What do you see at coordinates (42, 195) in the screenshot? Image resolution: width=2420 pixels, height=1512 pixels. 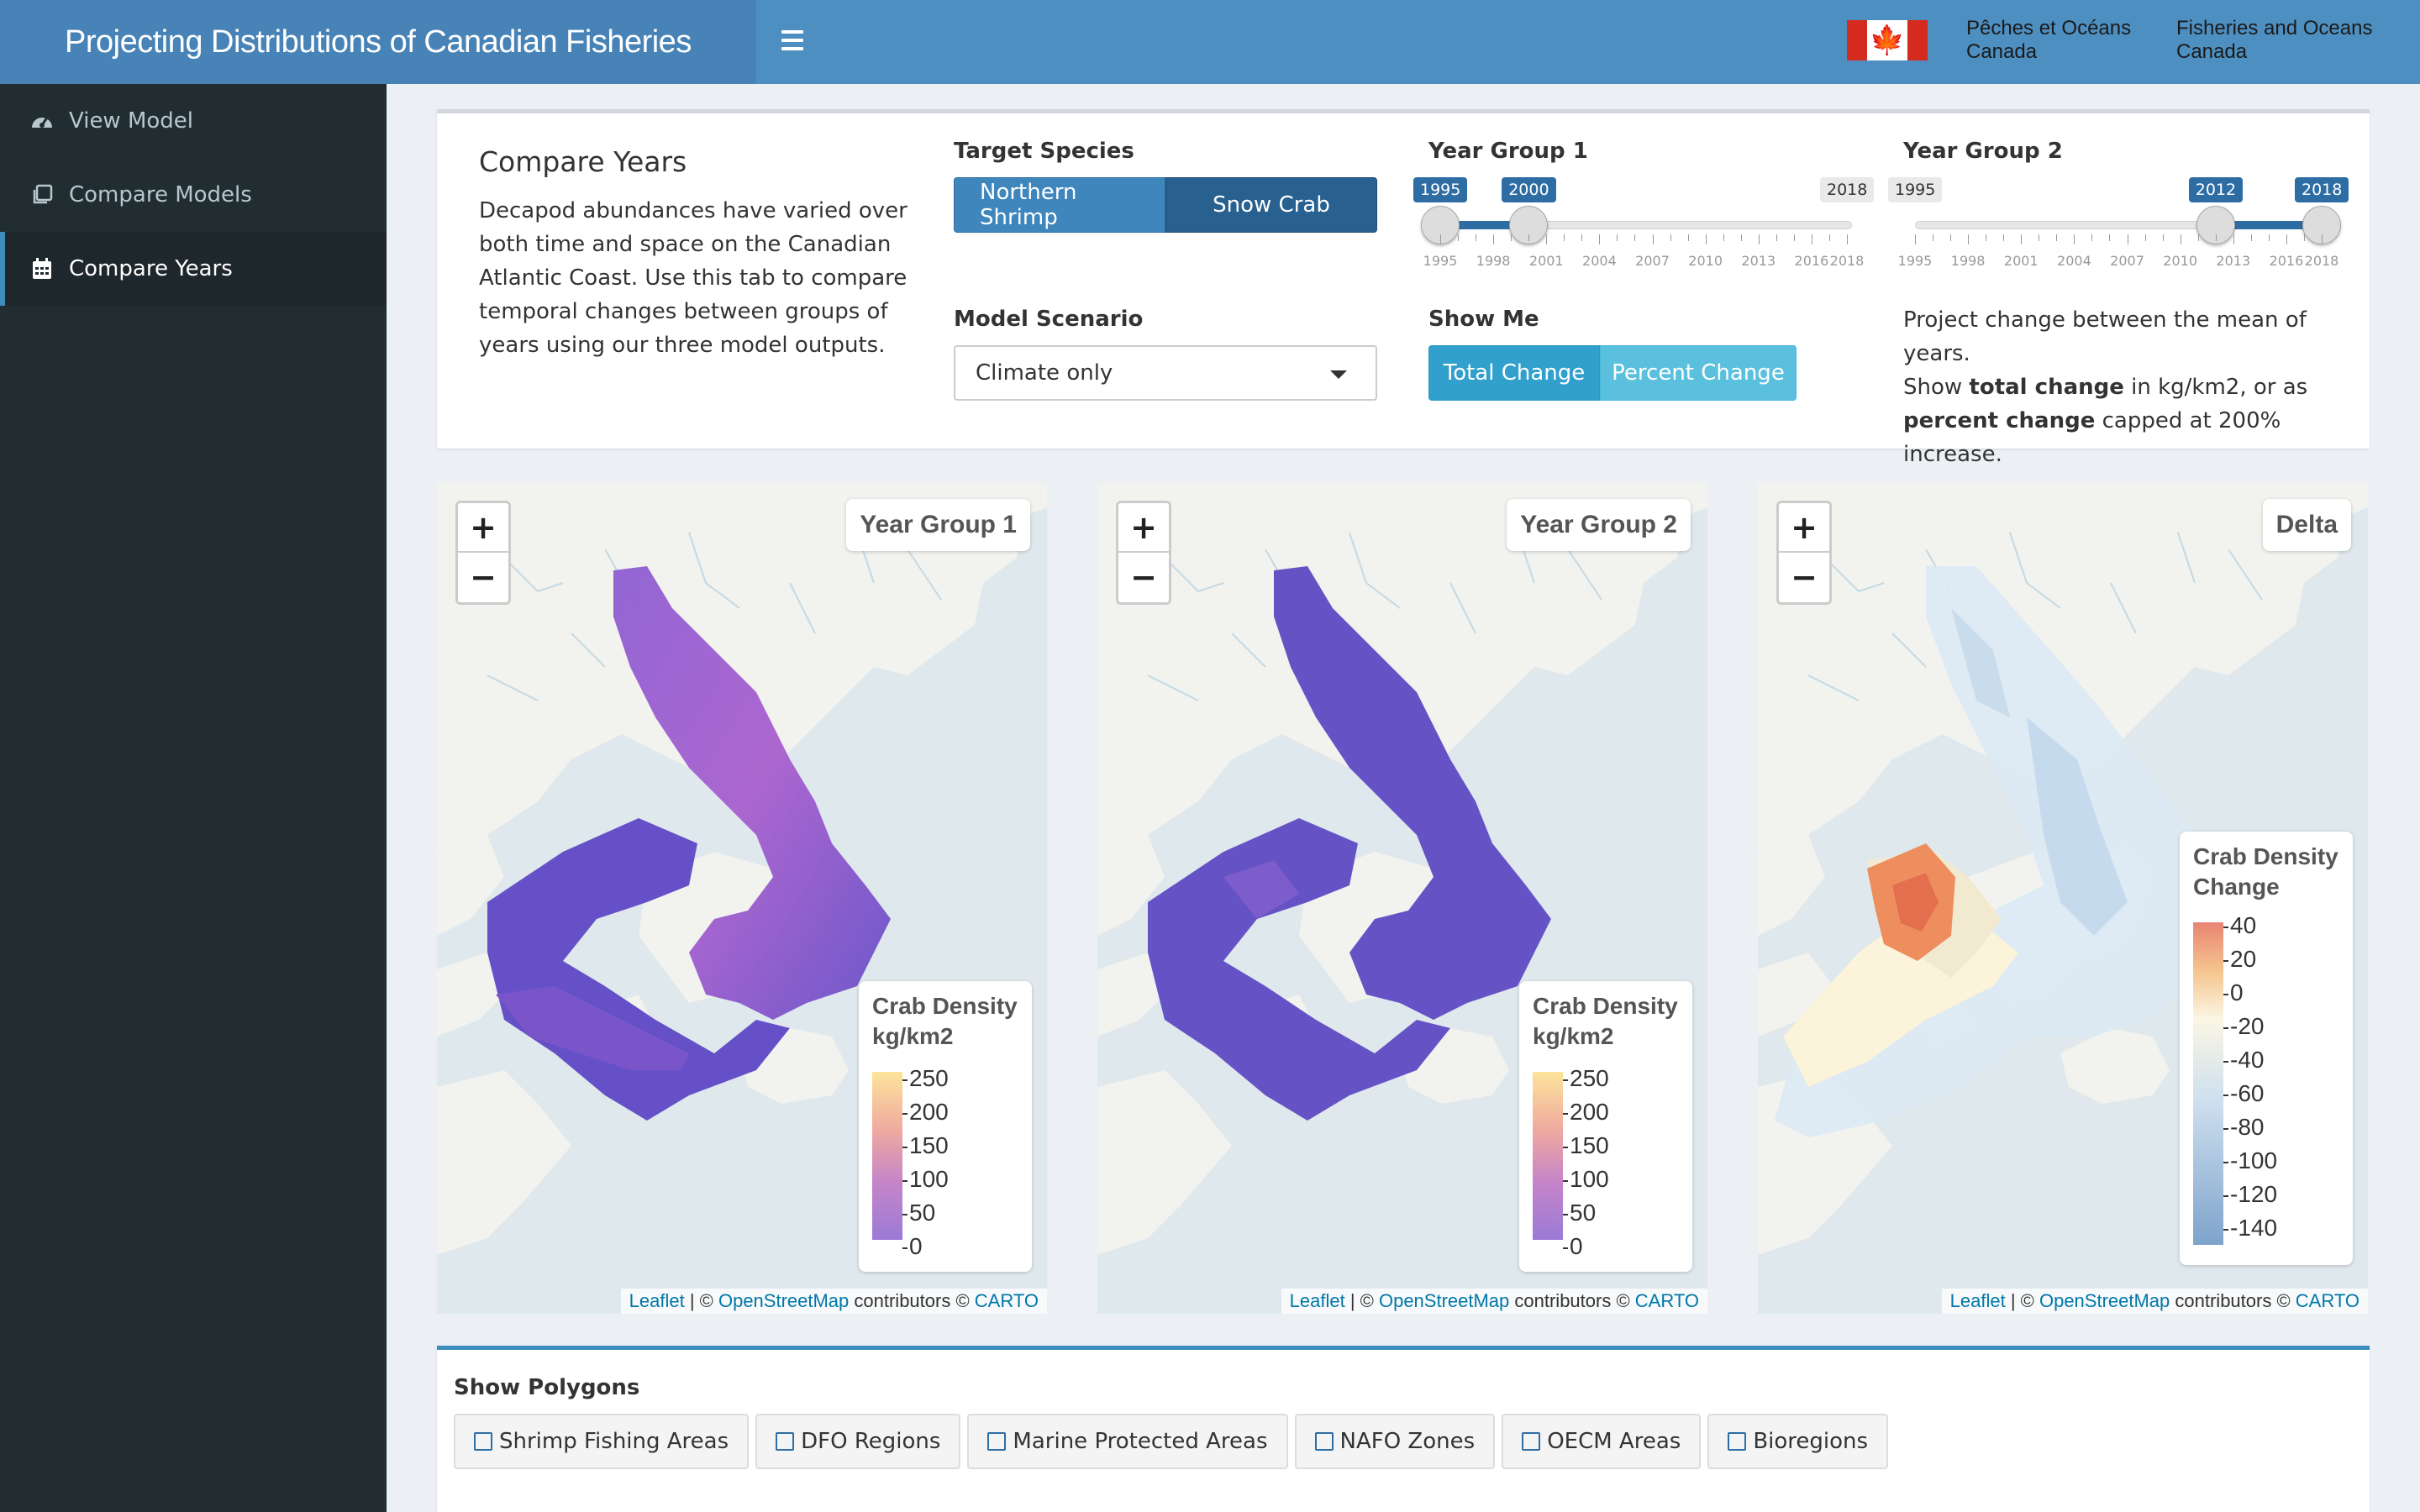 I see `clone-icon` at bounding box center [42, 195].